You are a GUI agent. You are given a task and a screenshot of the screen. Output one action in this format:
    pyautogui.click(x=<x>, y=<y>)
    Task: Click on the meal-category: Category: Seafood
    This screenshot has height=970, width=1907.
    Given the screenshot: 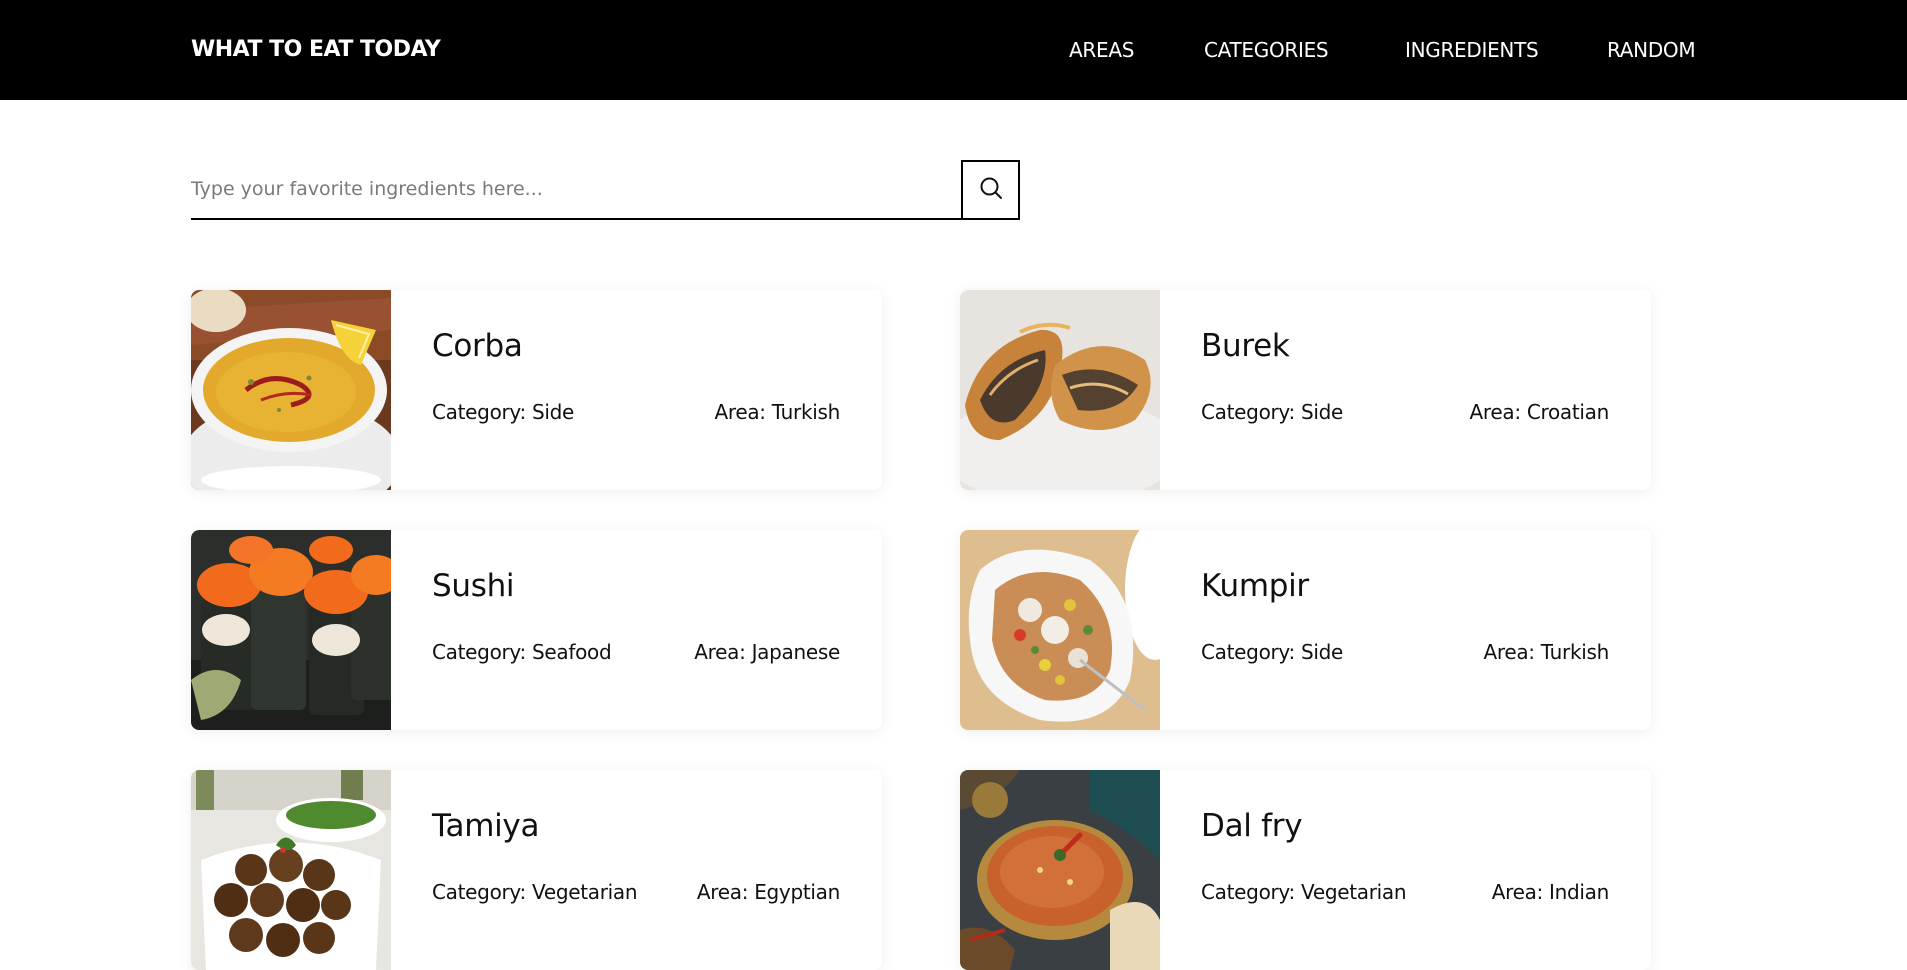 What is the action you would take?
    pyautogui.click(x=522, y=652)
    